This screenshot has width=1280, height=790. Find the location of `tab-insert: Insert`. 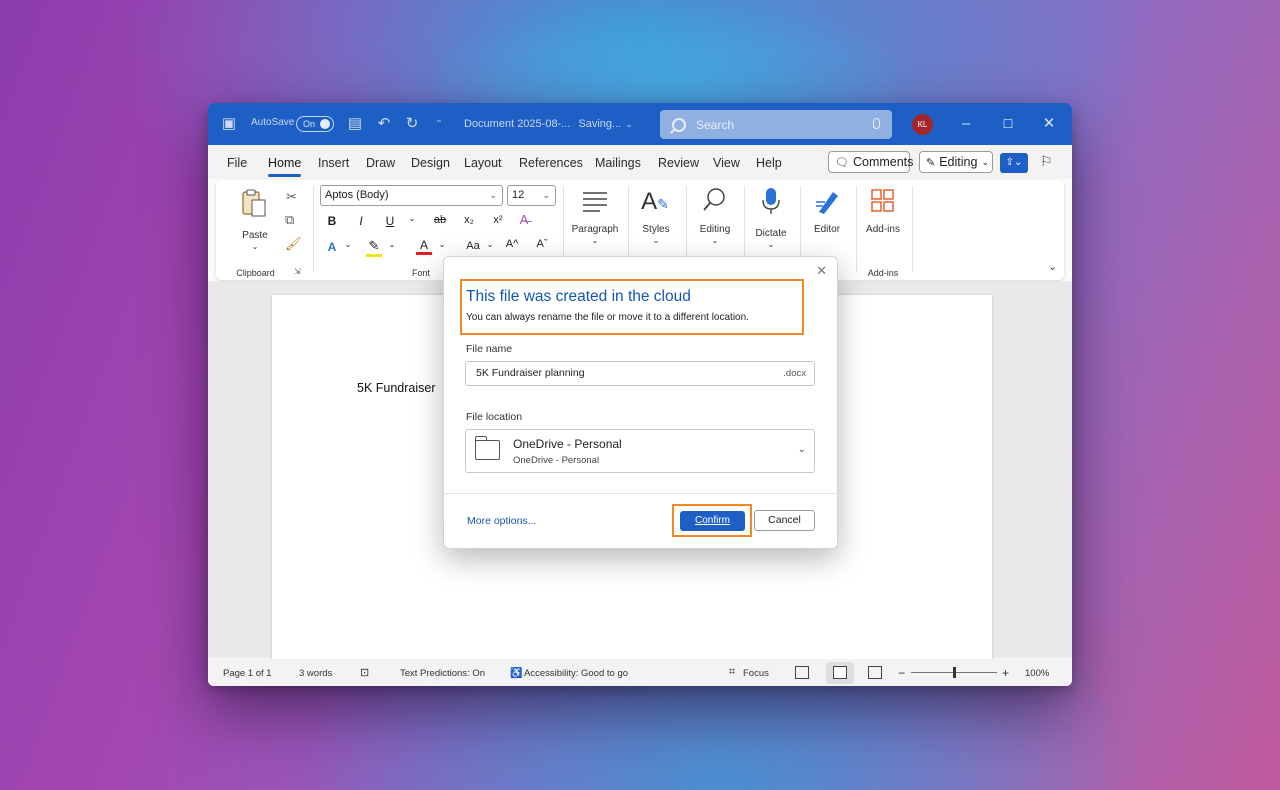

tab-insert: Insert is located at coordinates (333, 163).